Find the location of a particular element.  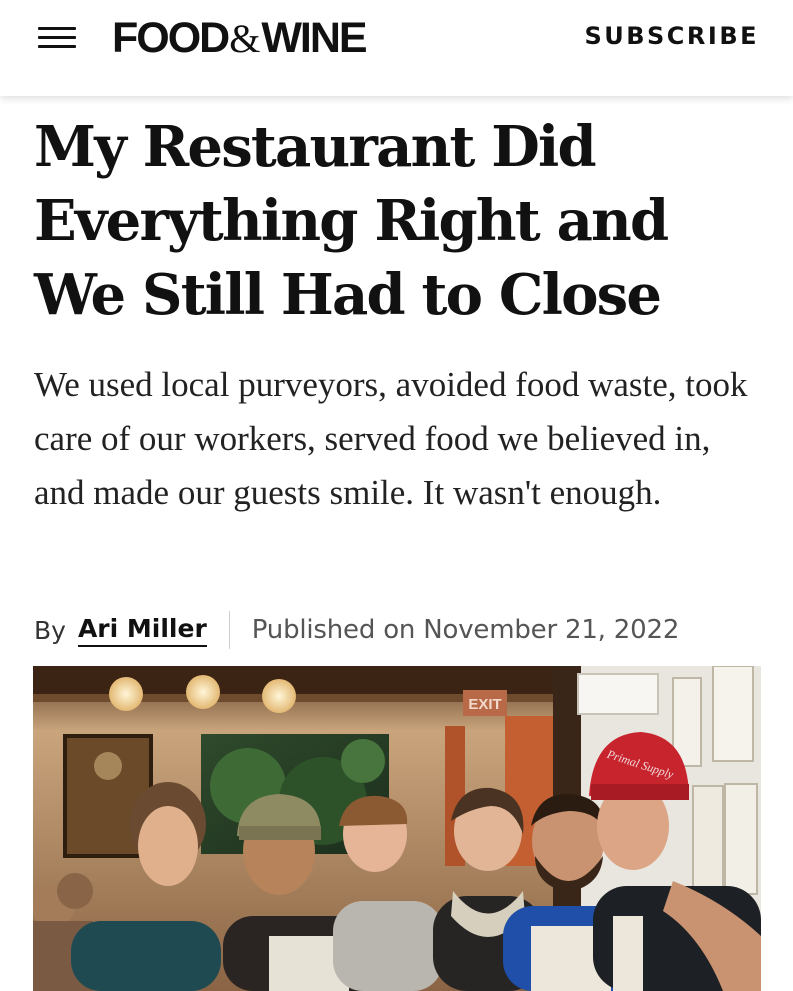

logo-word-food: FOOD is located at coordinates (171, 38).